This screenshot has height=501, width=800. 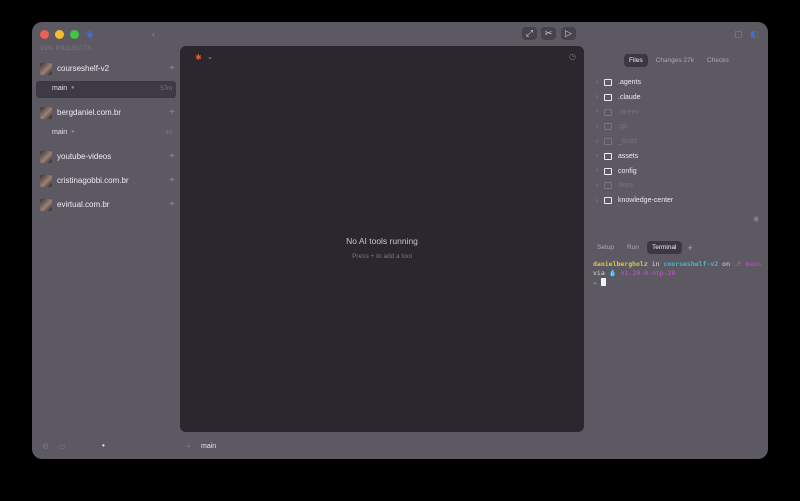 I want to click on sidebar-toggle-icon: ◧, so click(x=754, y=34).